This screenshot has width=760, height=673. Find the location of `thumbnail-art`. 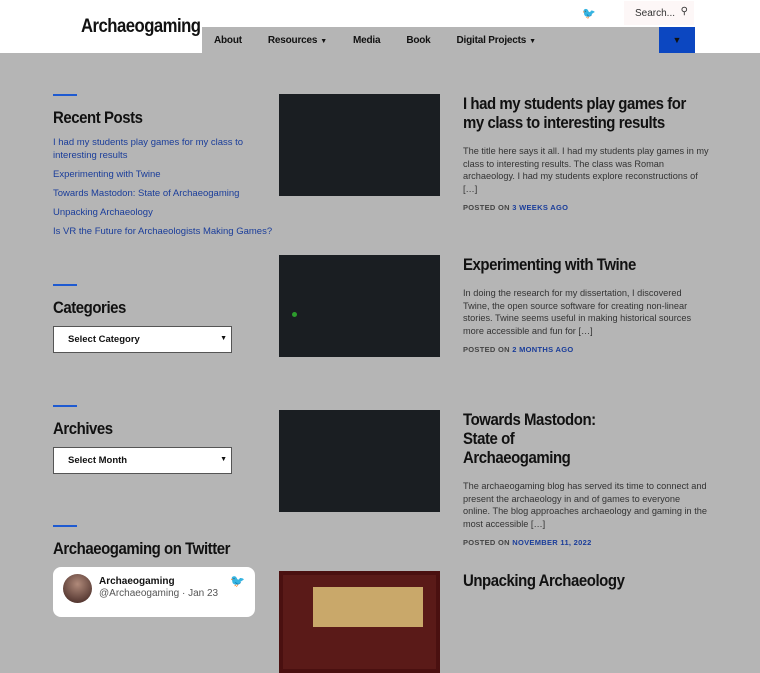

thumbnail-art is located at coordinates (368, 607).